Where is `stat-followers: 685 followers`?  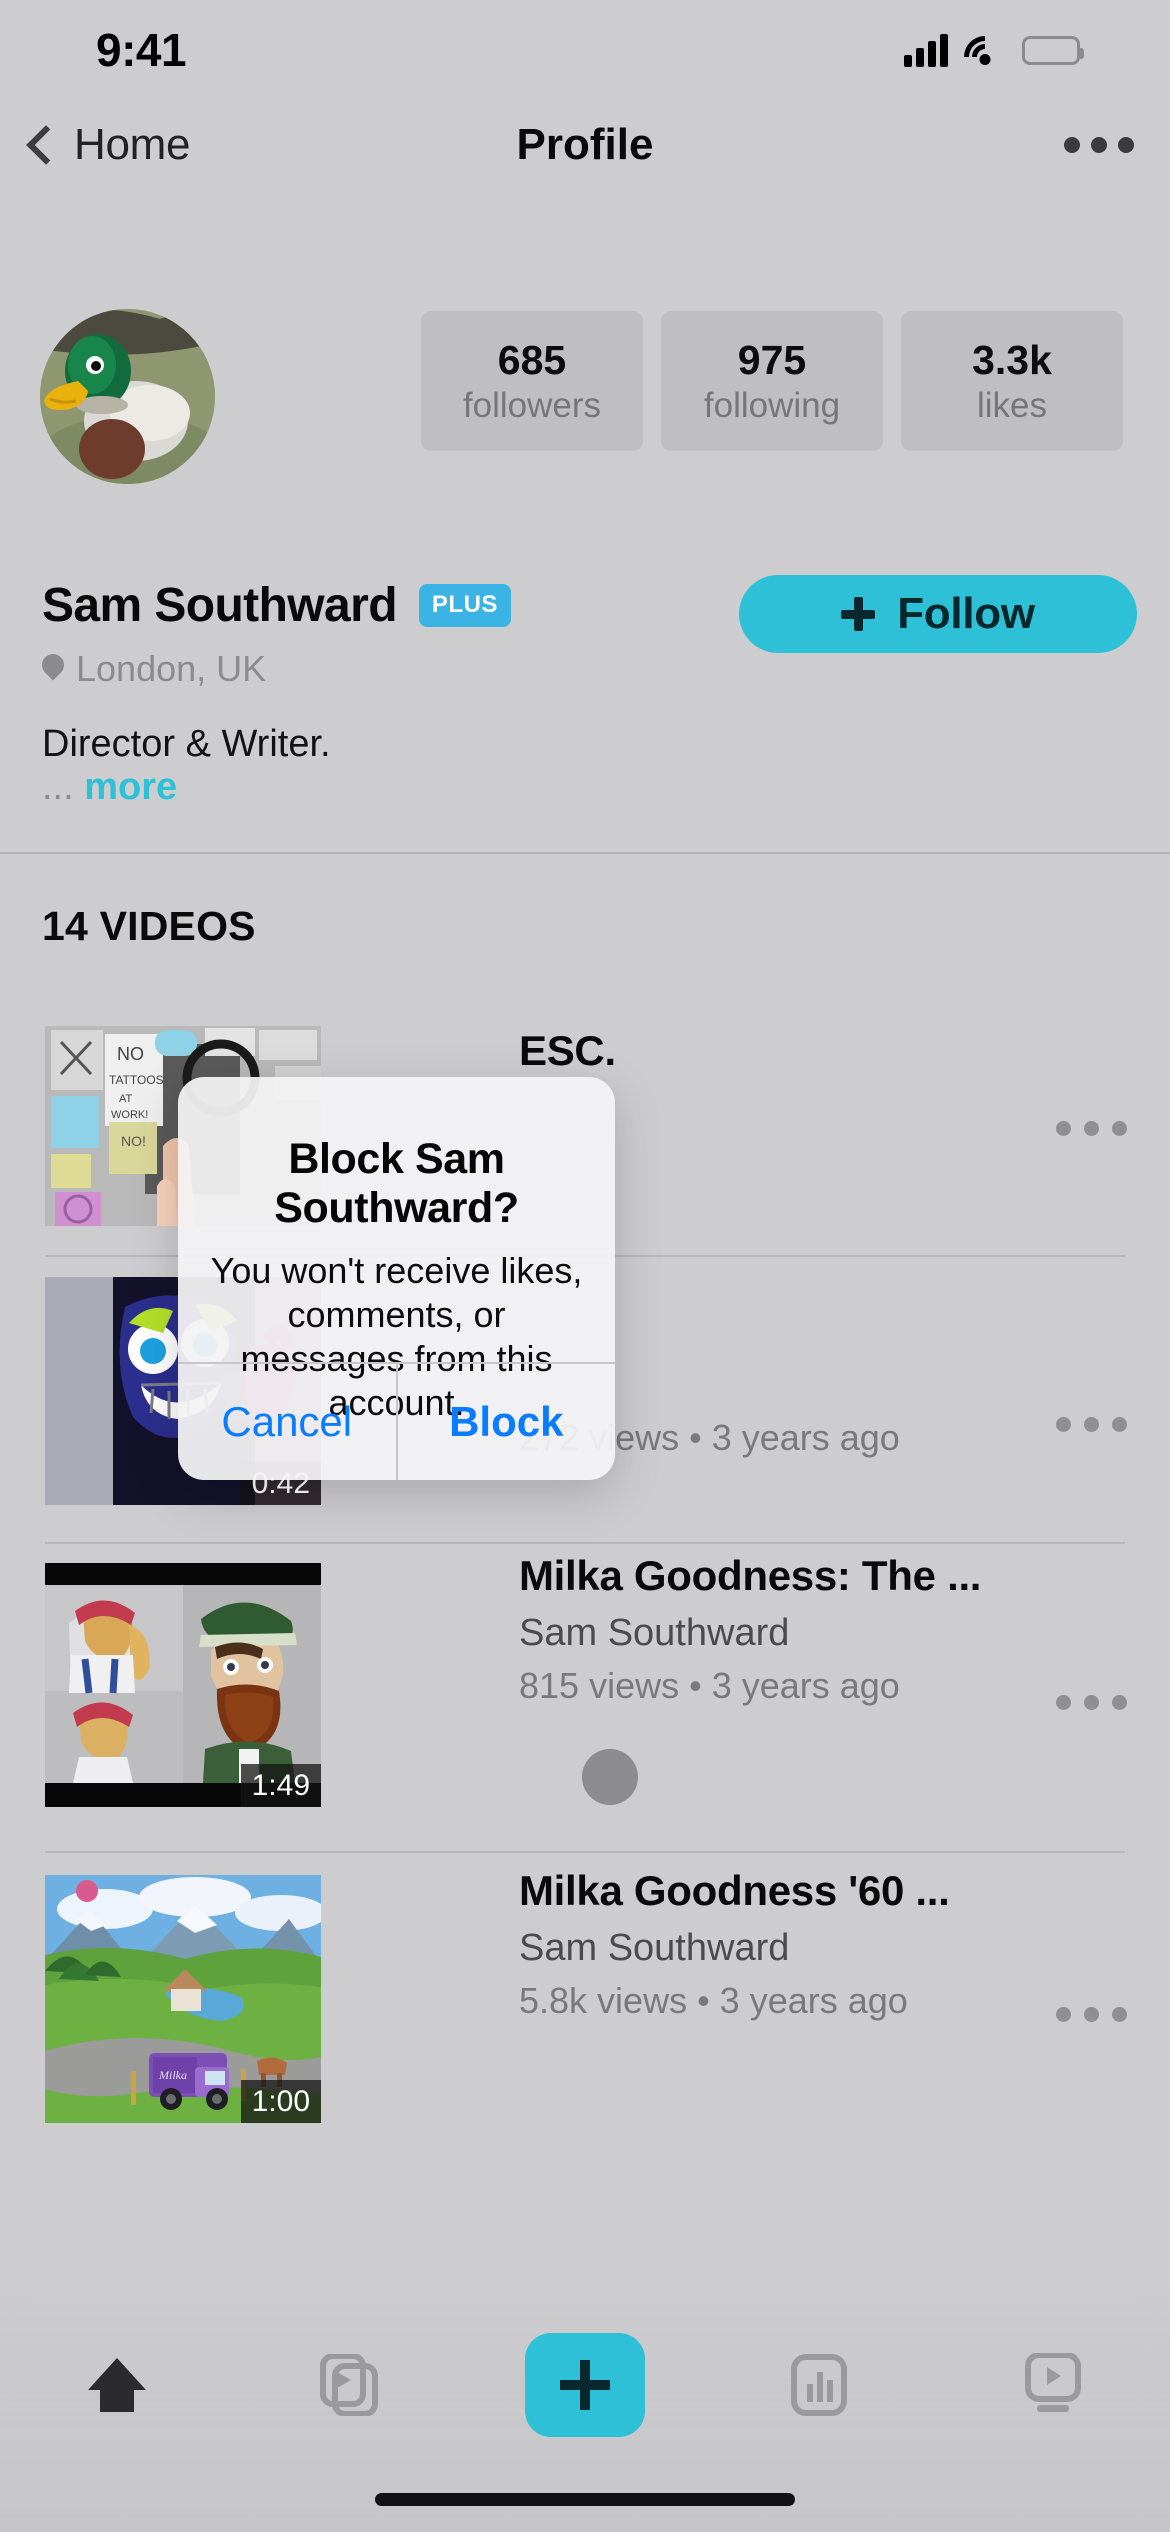 stat-followers: 685 followers is located at coordinates (532, 381).